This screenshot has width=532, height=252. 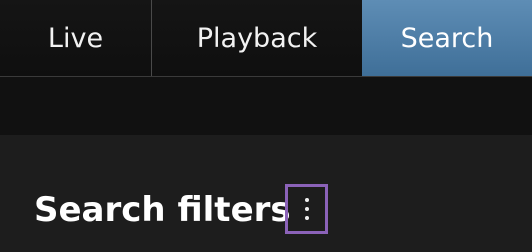 What do you see at coordinates (257, 38) in the screenshot?
I see `tab-playback: Playback` at bounding box center [257, 38].